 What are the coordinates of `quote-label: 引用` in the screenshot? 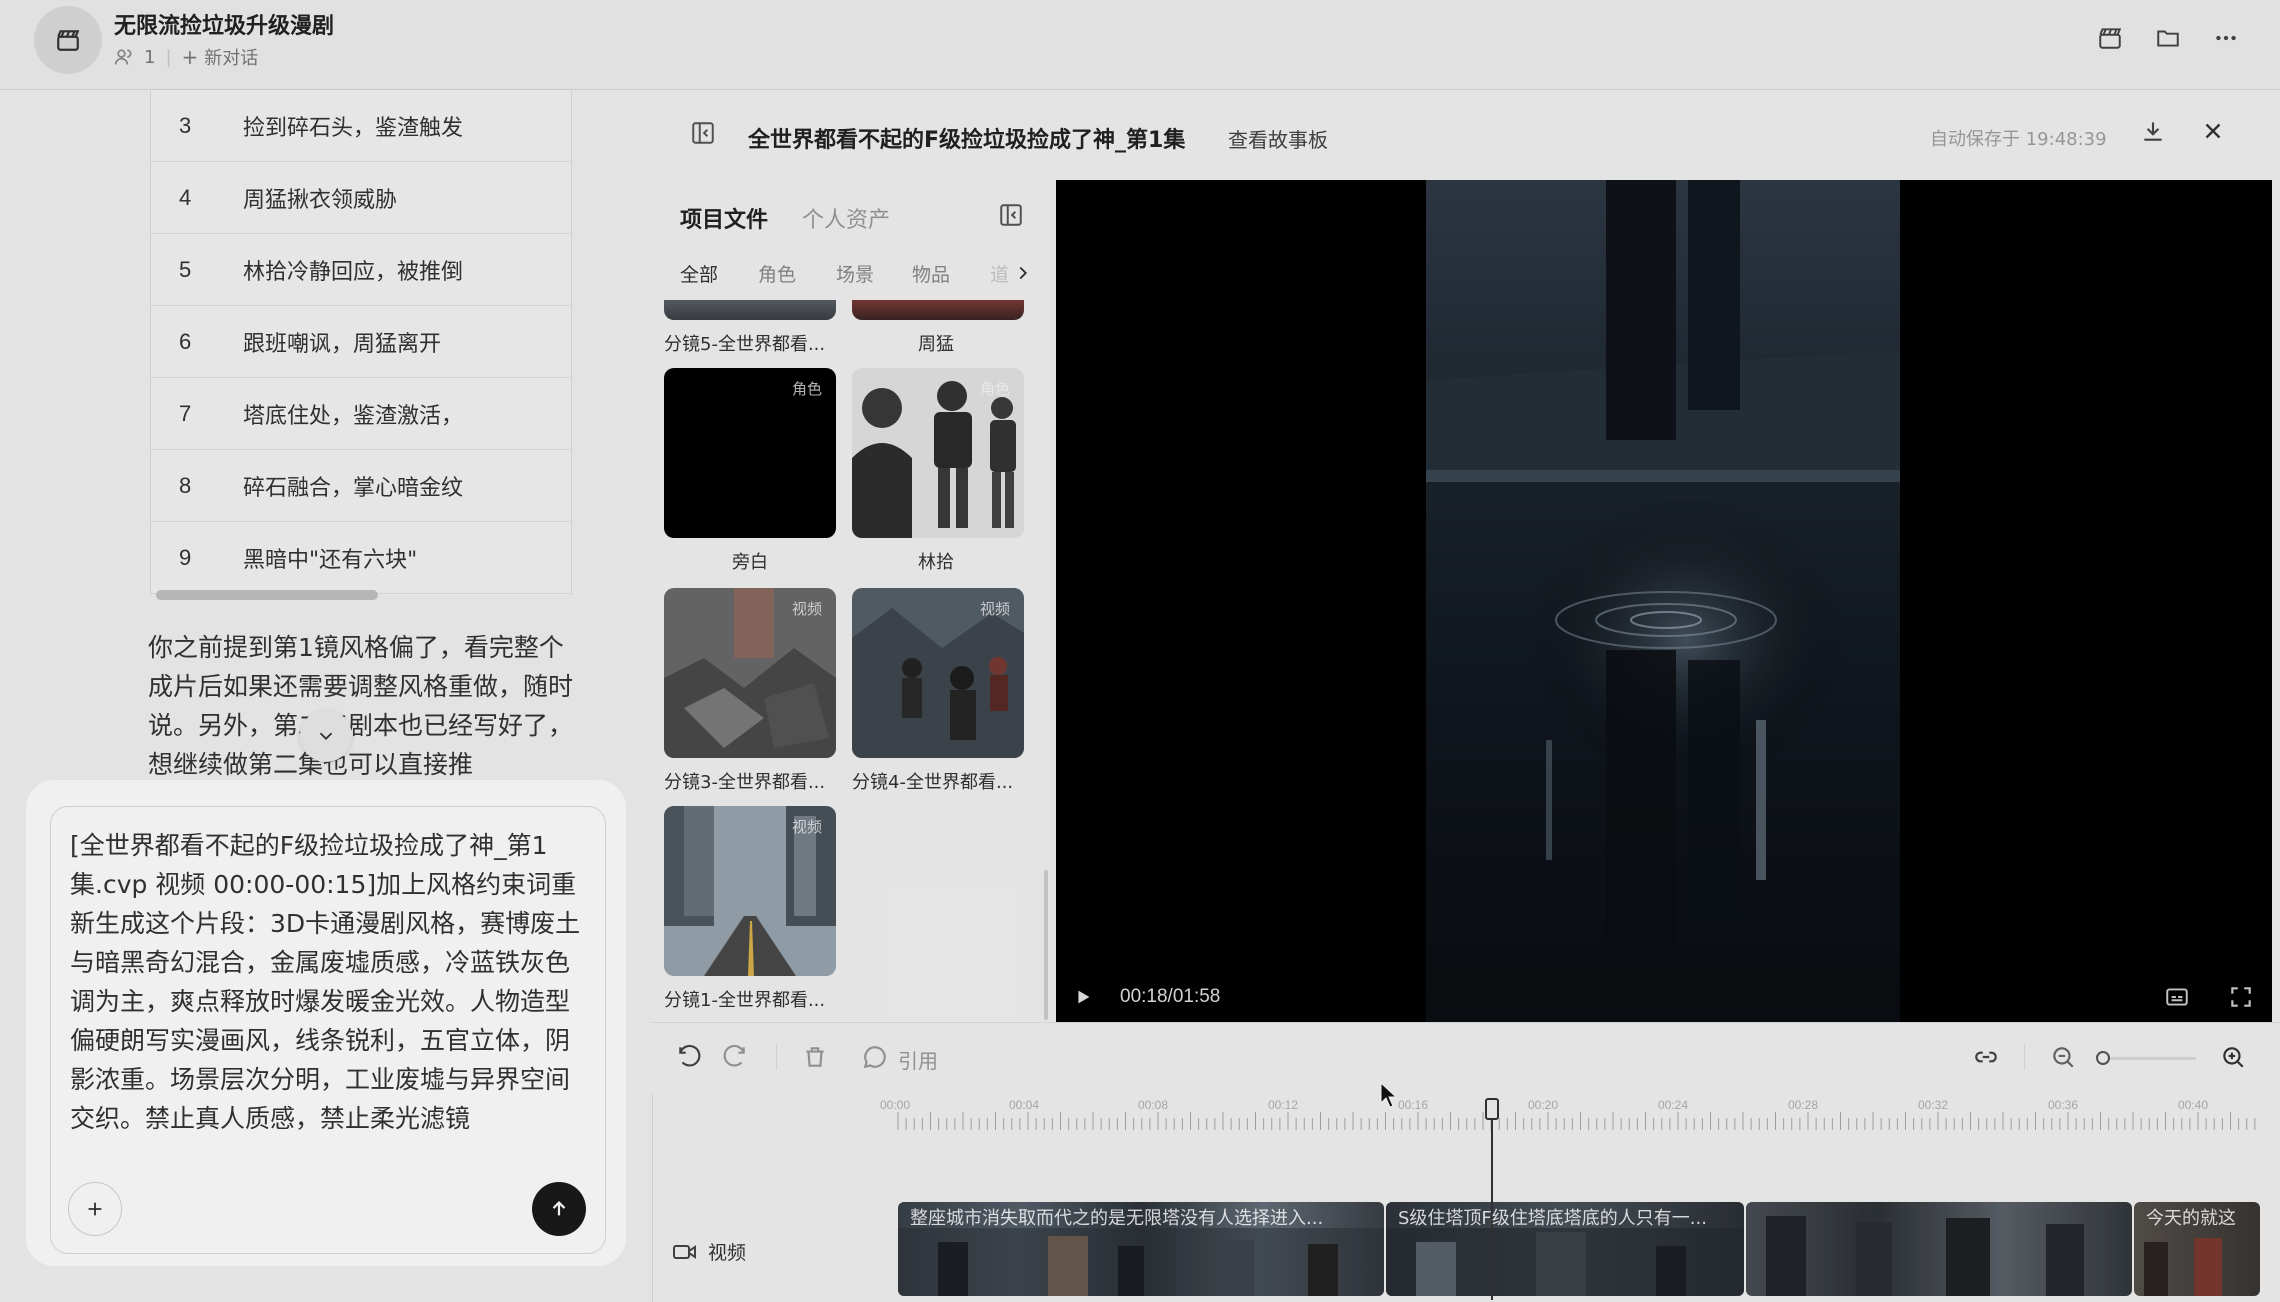 It's located at (918, 1059).